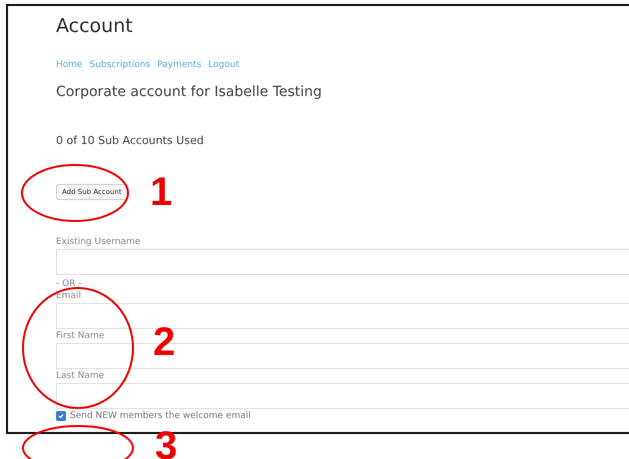 Image resolution: width=629 pixels, height=459 pixels. What do you see at coordinates (179, 65) in the screenshot?
I see `nav-link: Payments` at bounding box center [179, 65].